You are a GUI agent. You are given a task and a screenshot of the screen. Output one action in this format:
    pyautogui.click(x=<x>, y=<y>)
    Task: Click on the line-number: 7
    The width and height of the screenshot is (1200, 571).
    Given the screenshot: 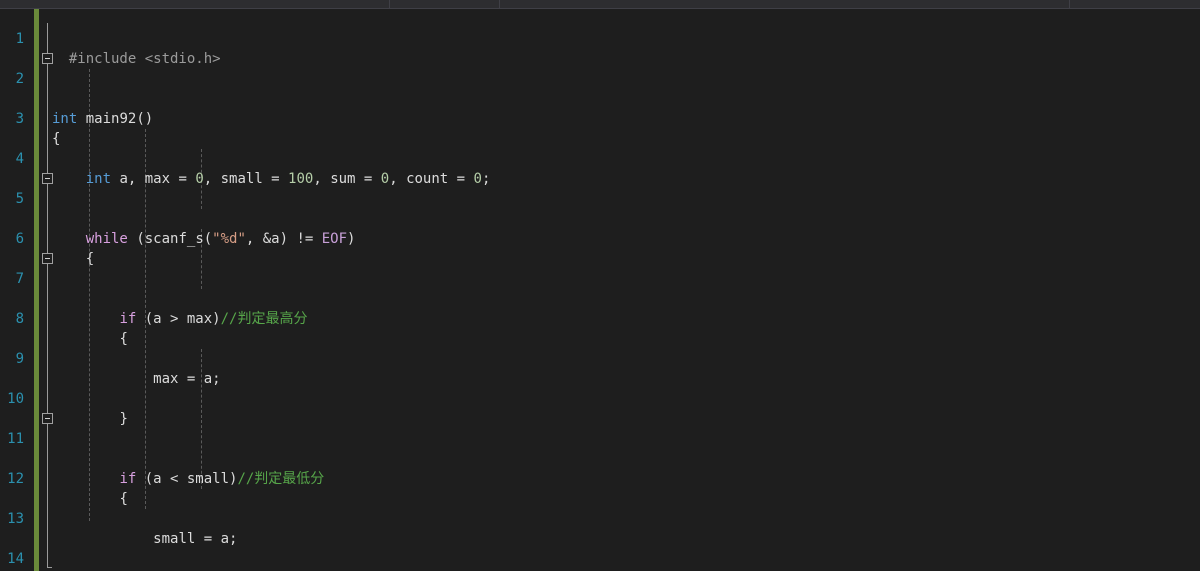 What is the action you would take?
    pyautogui.click(x=19, y=279)
    